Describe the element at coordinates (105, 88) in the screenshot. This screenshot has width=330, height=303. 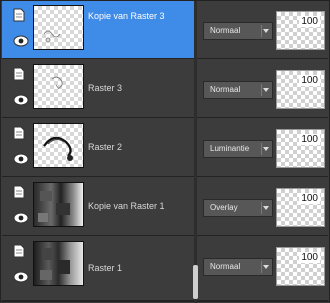
I see `layer-name: Raster 3` at that location.